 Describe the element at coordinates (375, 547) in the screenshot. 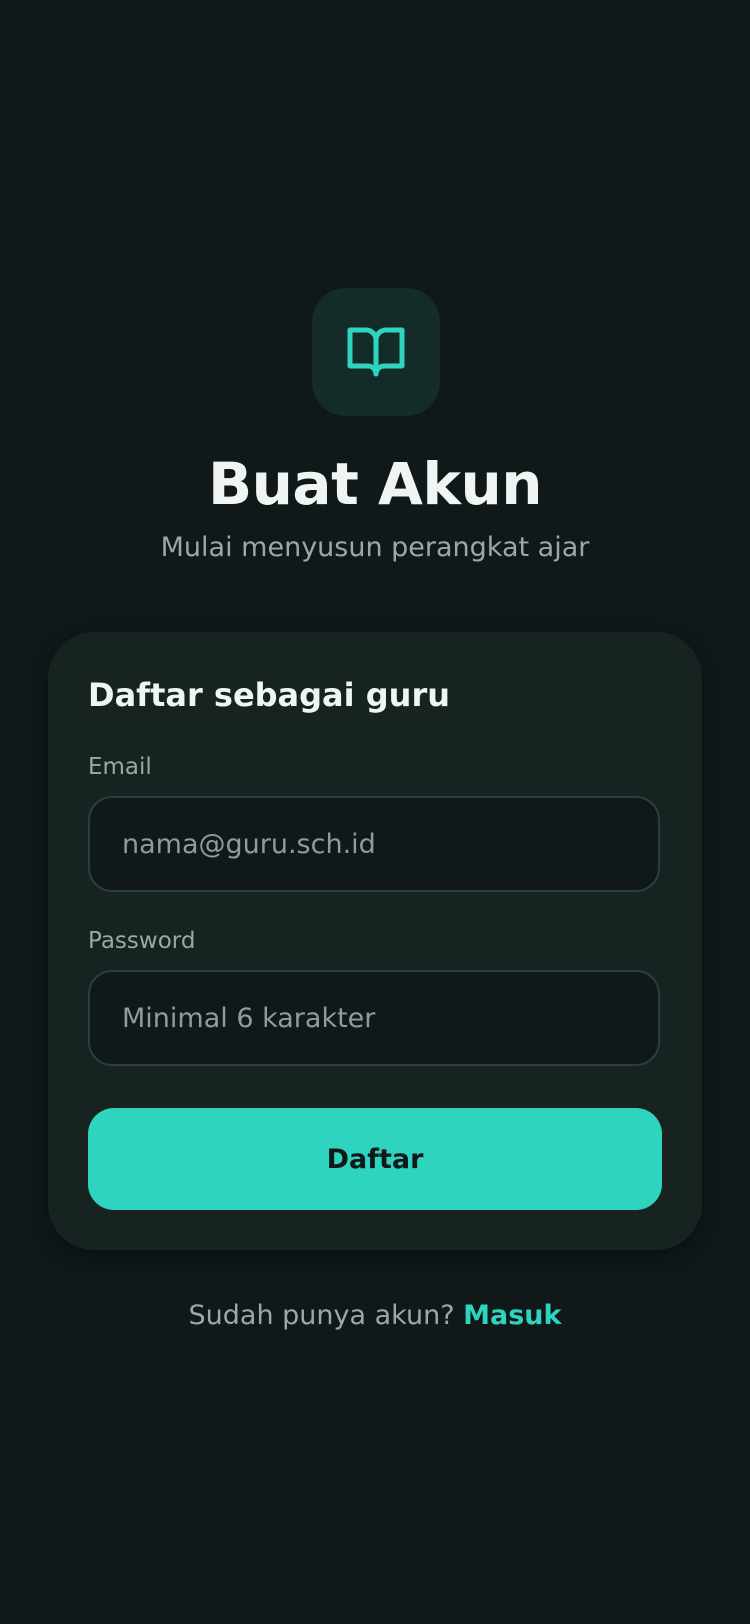

I see `page-subtitle: Mulai menyusun perangkat ajar` at that location.